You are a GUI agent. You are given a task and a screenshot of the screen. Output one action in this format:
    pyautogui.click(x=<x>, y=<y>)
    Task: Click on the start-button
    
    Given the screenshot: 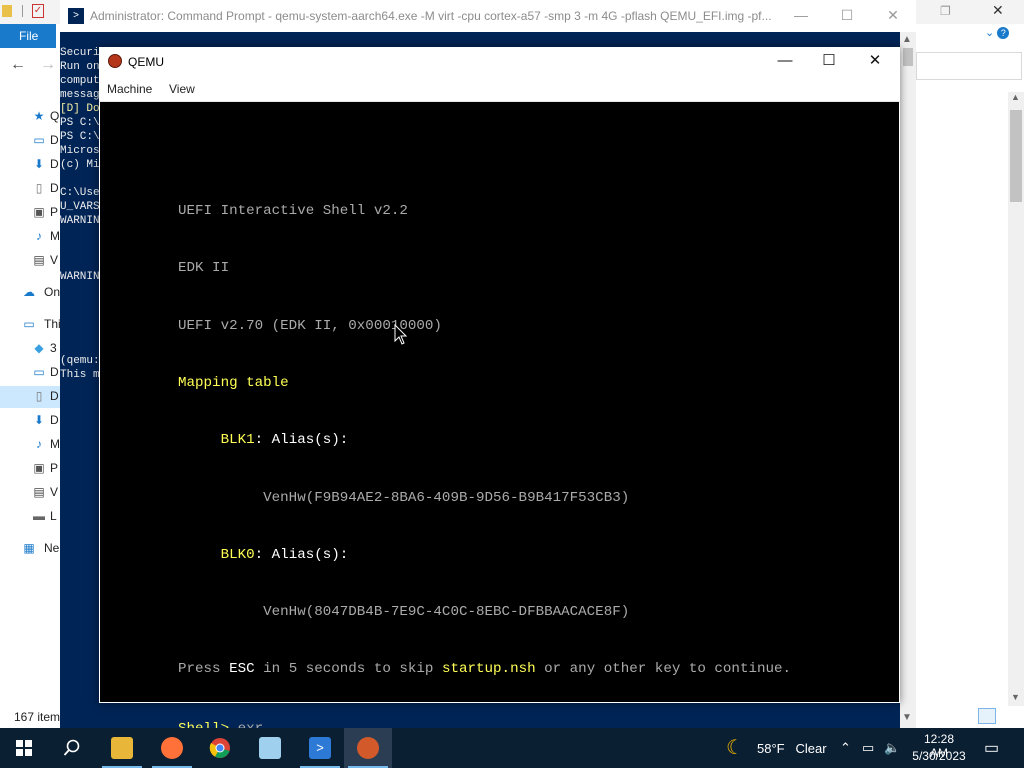 What is the action you would take?
    pyautogui.click(x=24, y=748)
    